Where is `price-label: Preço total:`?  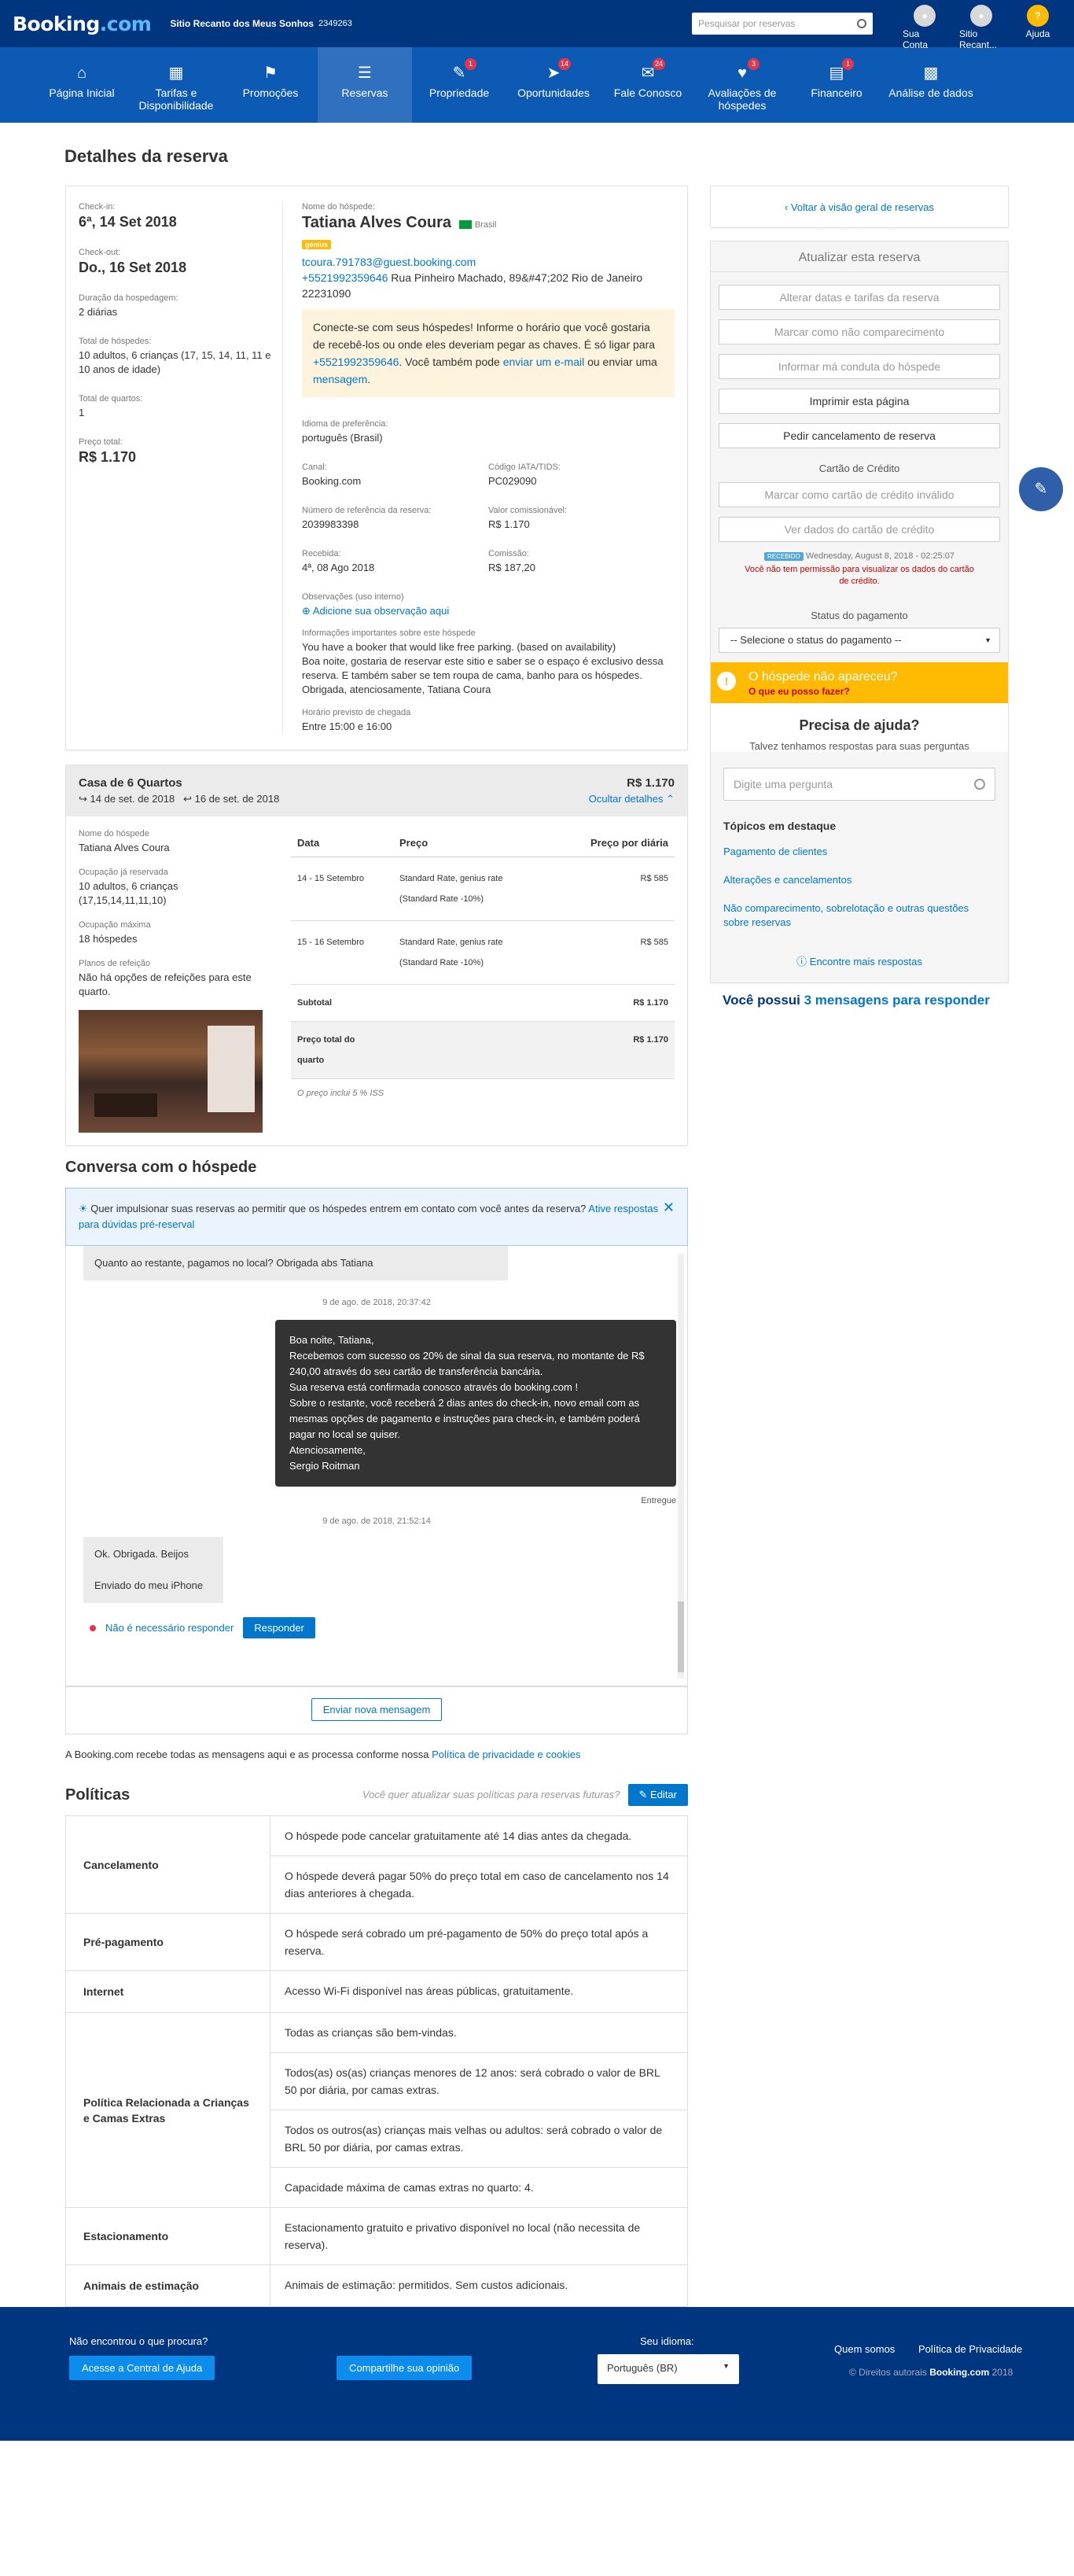 price-label: Preço total: is located at coordinates (101, 442).